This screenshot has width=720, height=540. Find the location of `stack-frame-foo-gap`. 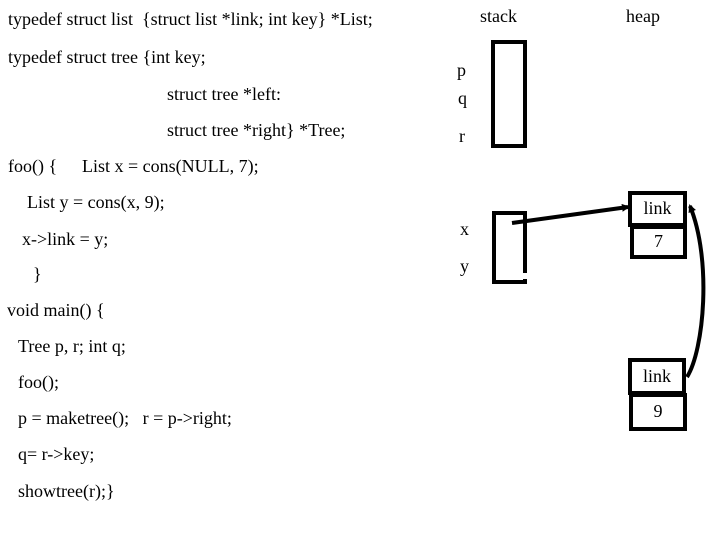

stack-frame-foo-gap is located at coordinates (525, 276).